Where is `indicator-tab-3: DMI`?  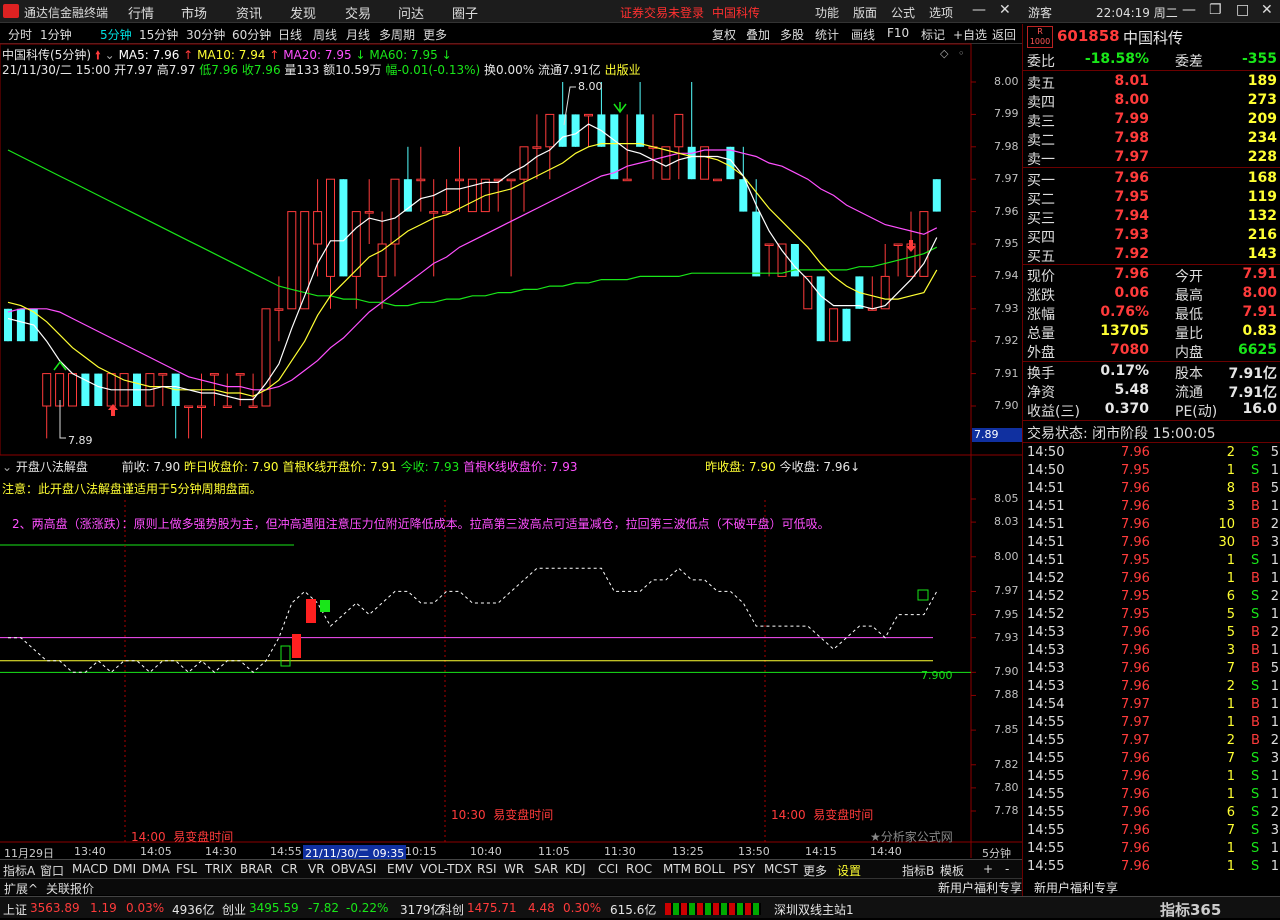 indicator-tab-3: DMI is located at coordinates (124, 869).